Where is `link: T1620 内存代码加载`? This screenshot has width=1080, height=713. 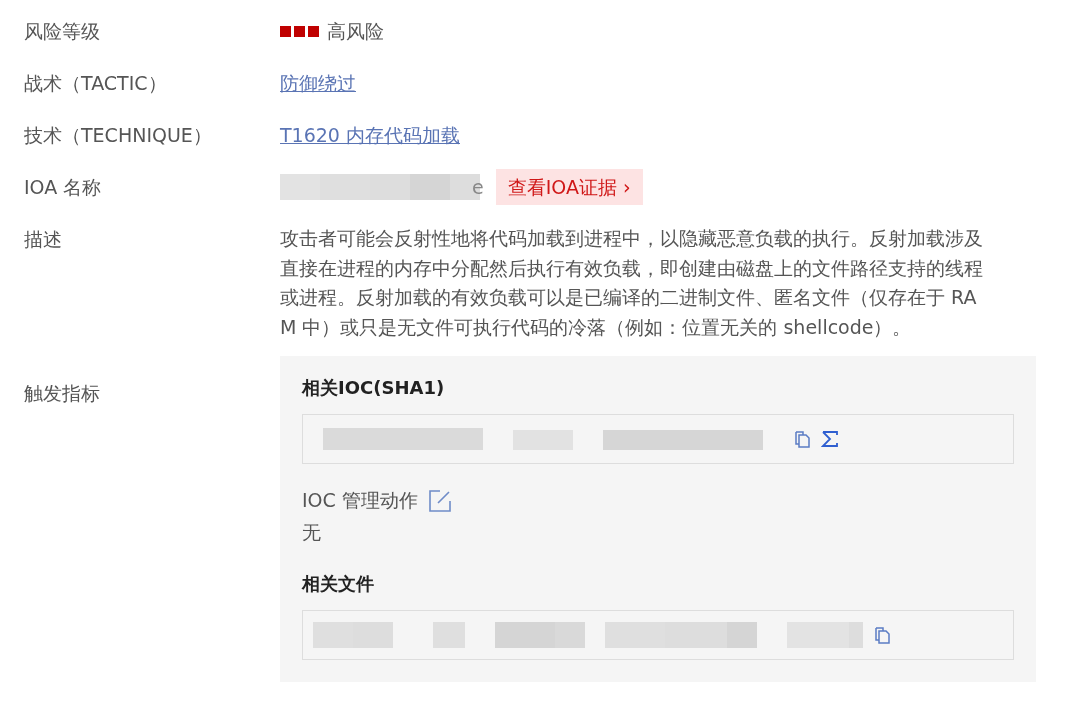
link: T1620 内存代码加载 is located at coordinates (370, 135).